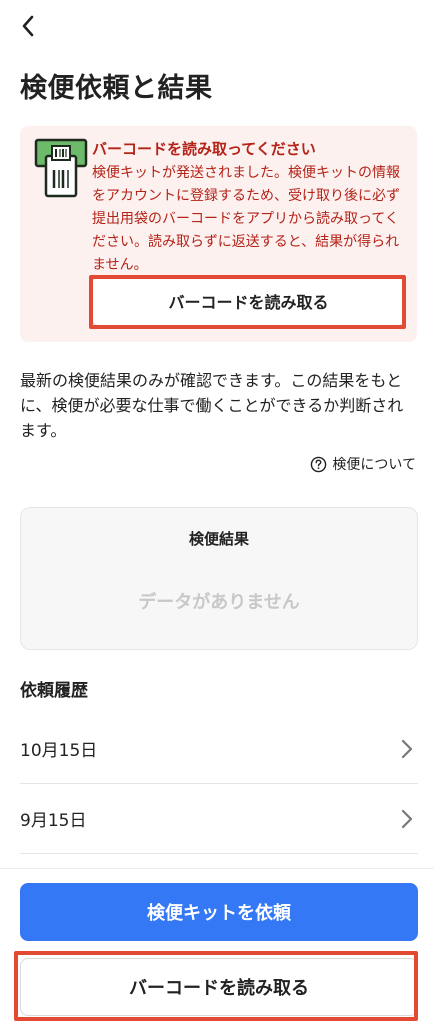  Describe the element at coordinates (218, 539) in the screenshot. I see `results-title: 検便結果` at that location.